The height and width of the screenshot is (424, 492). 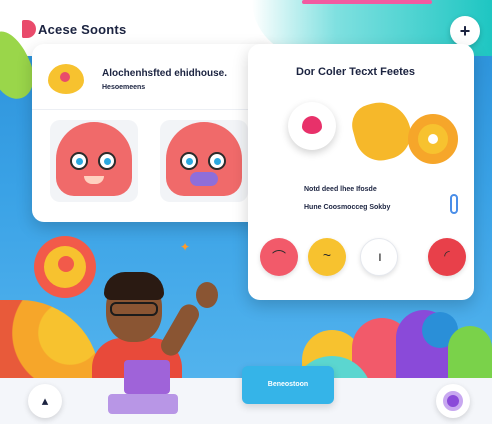 I want to click on heart-icon, so click(x=312, y=125).